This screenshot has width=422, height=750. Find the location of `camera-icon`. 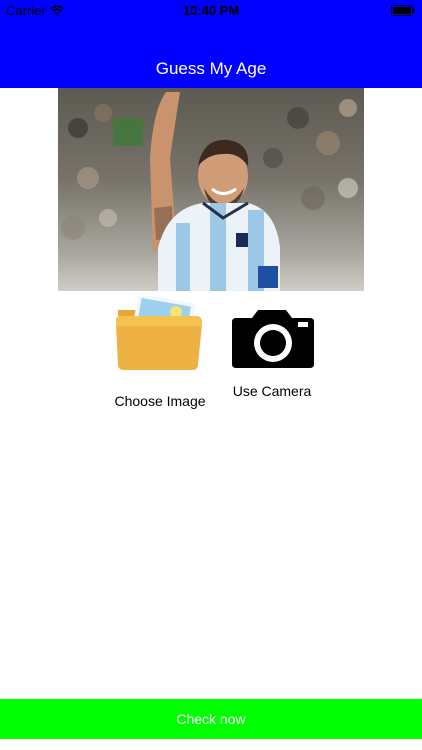

camera-icon is located at coordinates (273, 339).